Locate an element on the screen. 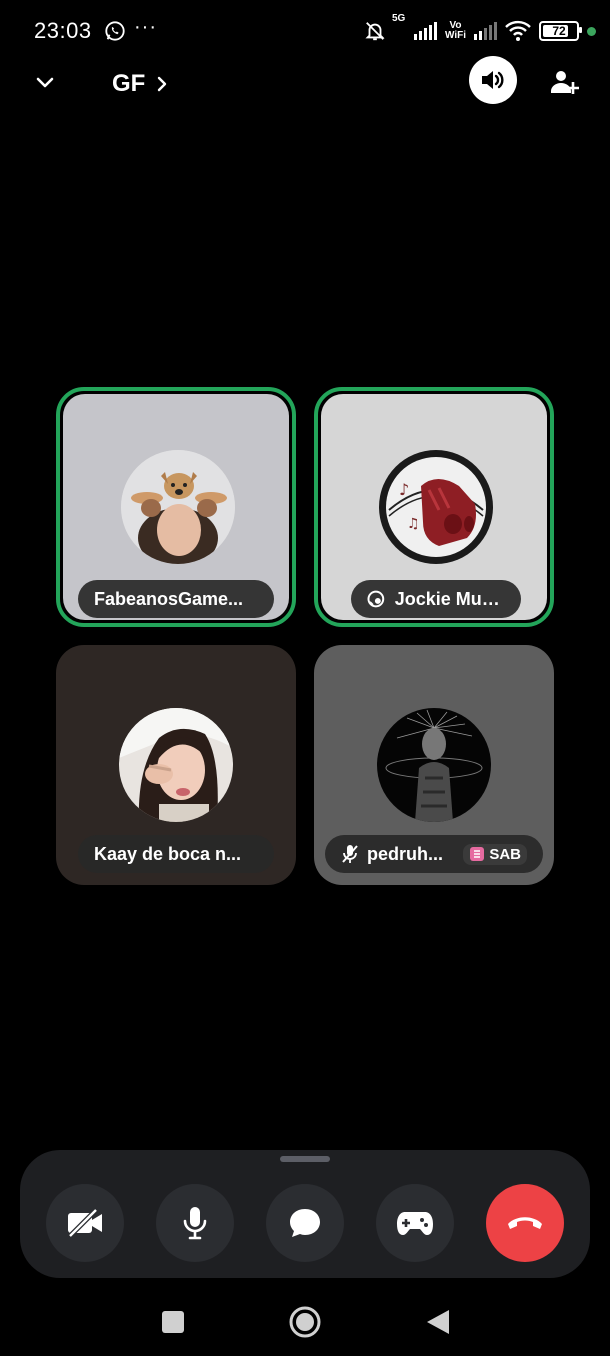  call-control-bar is located at coordinates (305, 1214).